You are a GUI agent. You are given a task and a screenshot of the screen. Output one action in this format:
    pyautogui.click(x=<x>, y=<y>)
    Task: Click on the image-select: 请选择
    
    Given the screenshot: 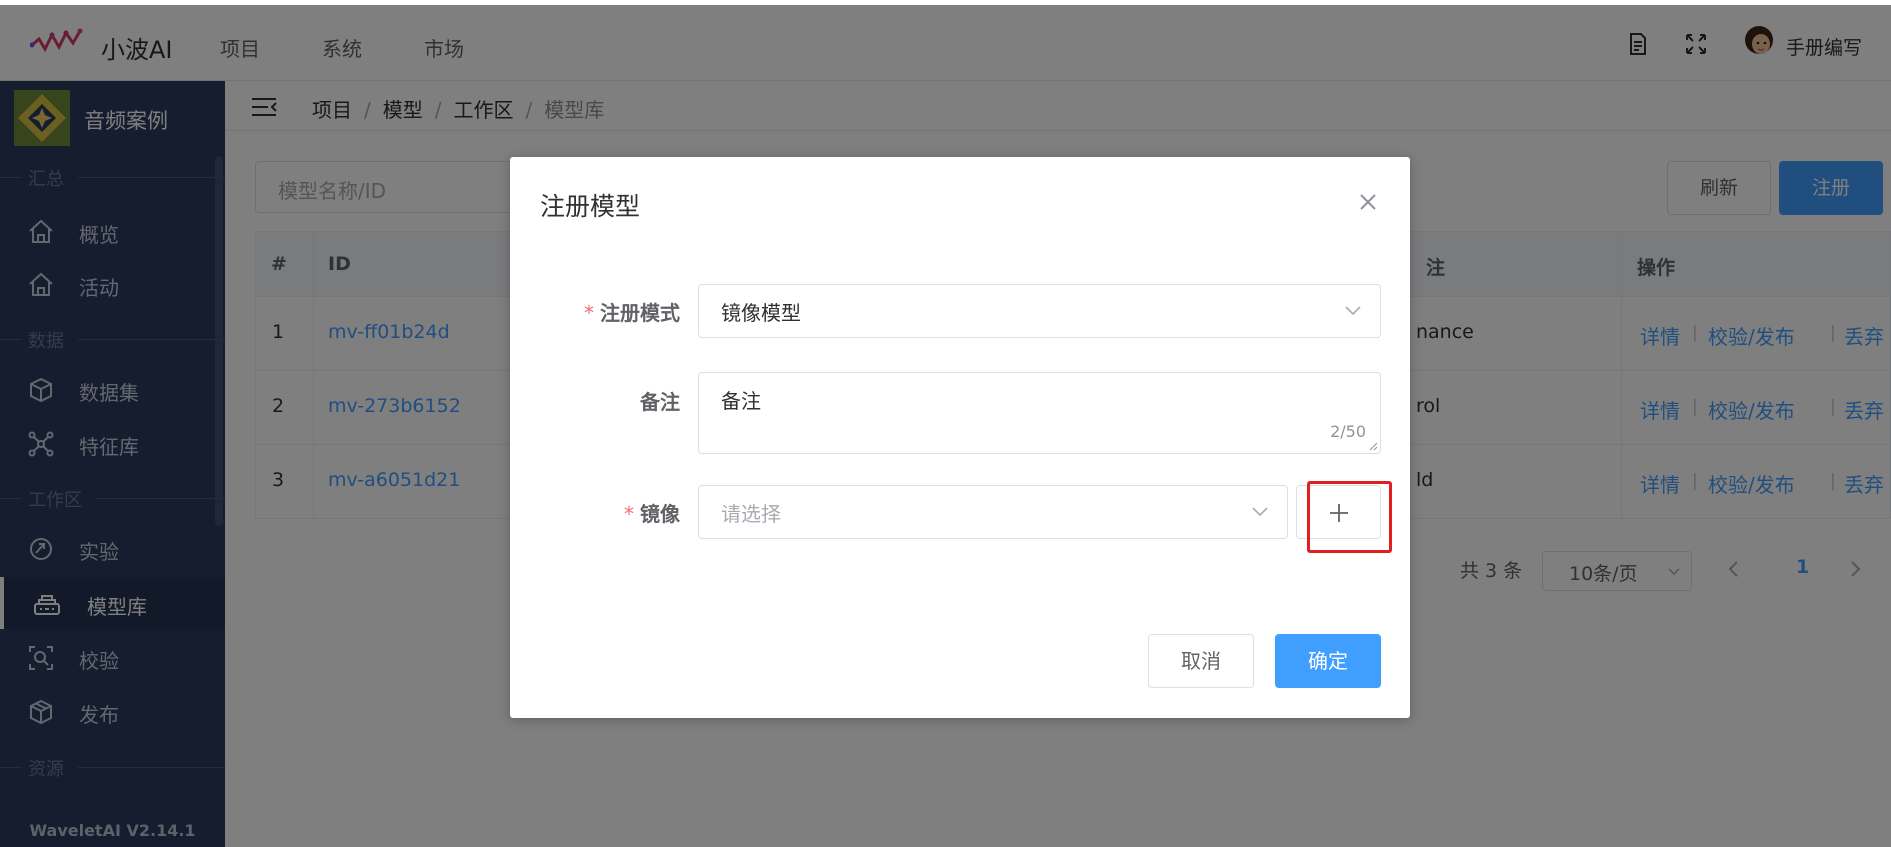 What is the action you would take?
    pyautogui.click(x=993, y=512)
    